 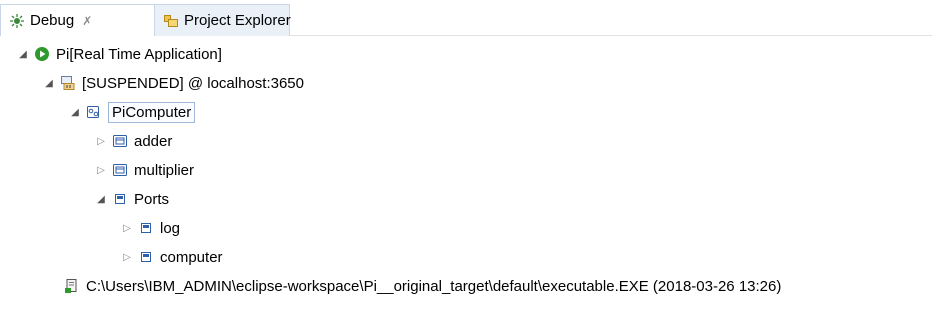 I want to click on tree-item-label: log, so click(x=170, y=228).